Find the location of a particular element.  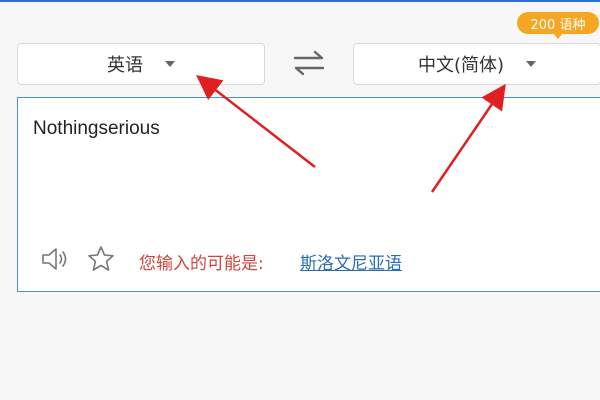

target-language-select: 中文(简体) is located at coordinates (476, 64).